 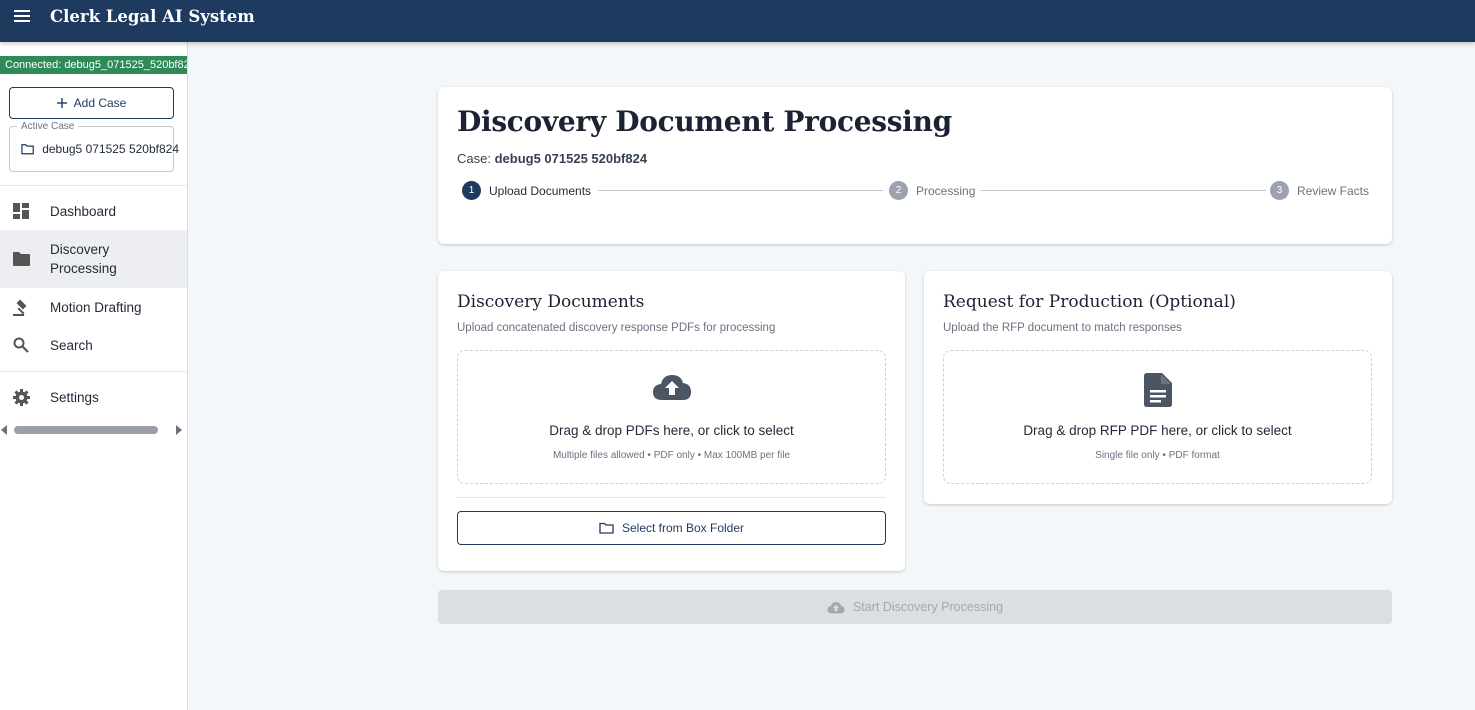 What do you see at coordinates (928, 607) in the screenshot?
I see `start-processing-label: Start Discovery Processing` at bounding box center [928, 607].